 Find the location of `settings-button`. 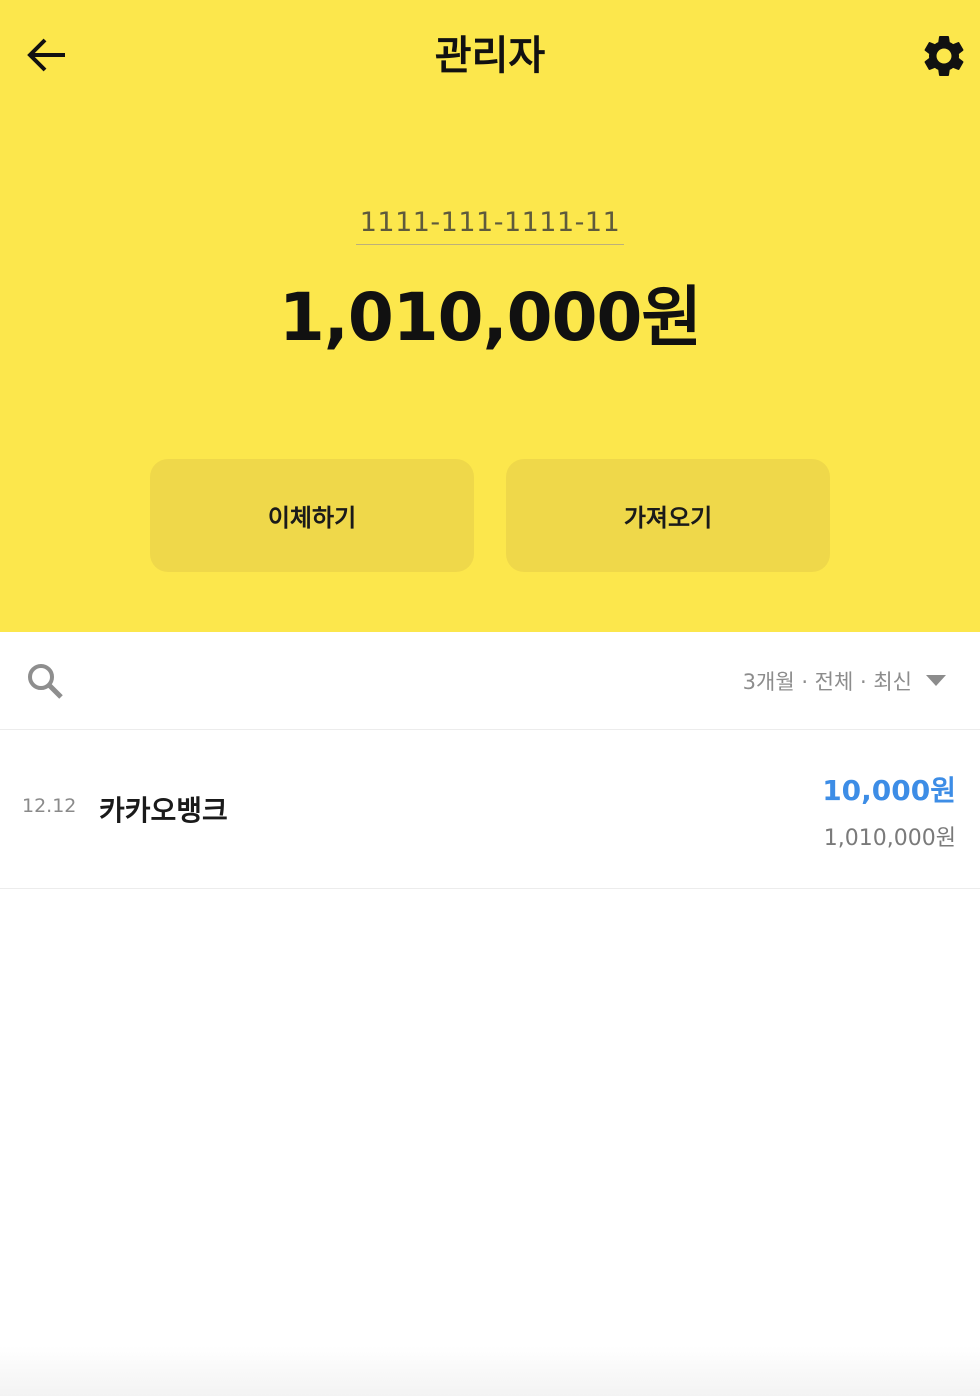

settings-button is located at coordinates (944, 56).